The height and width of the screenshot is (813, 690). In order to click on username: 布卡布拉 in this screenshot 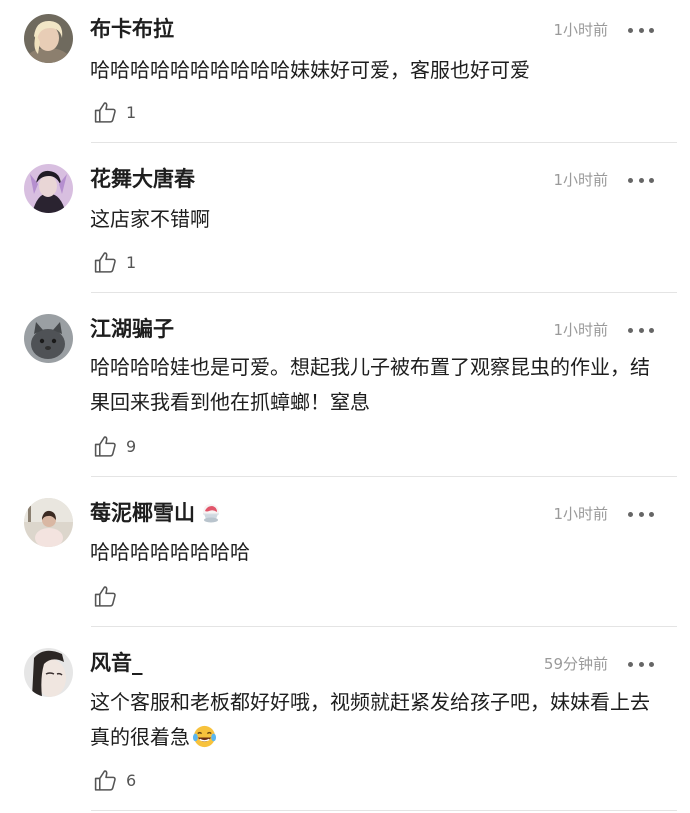, I will do `click(132, 29)`.